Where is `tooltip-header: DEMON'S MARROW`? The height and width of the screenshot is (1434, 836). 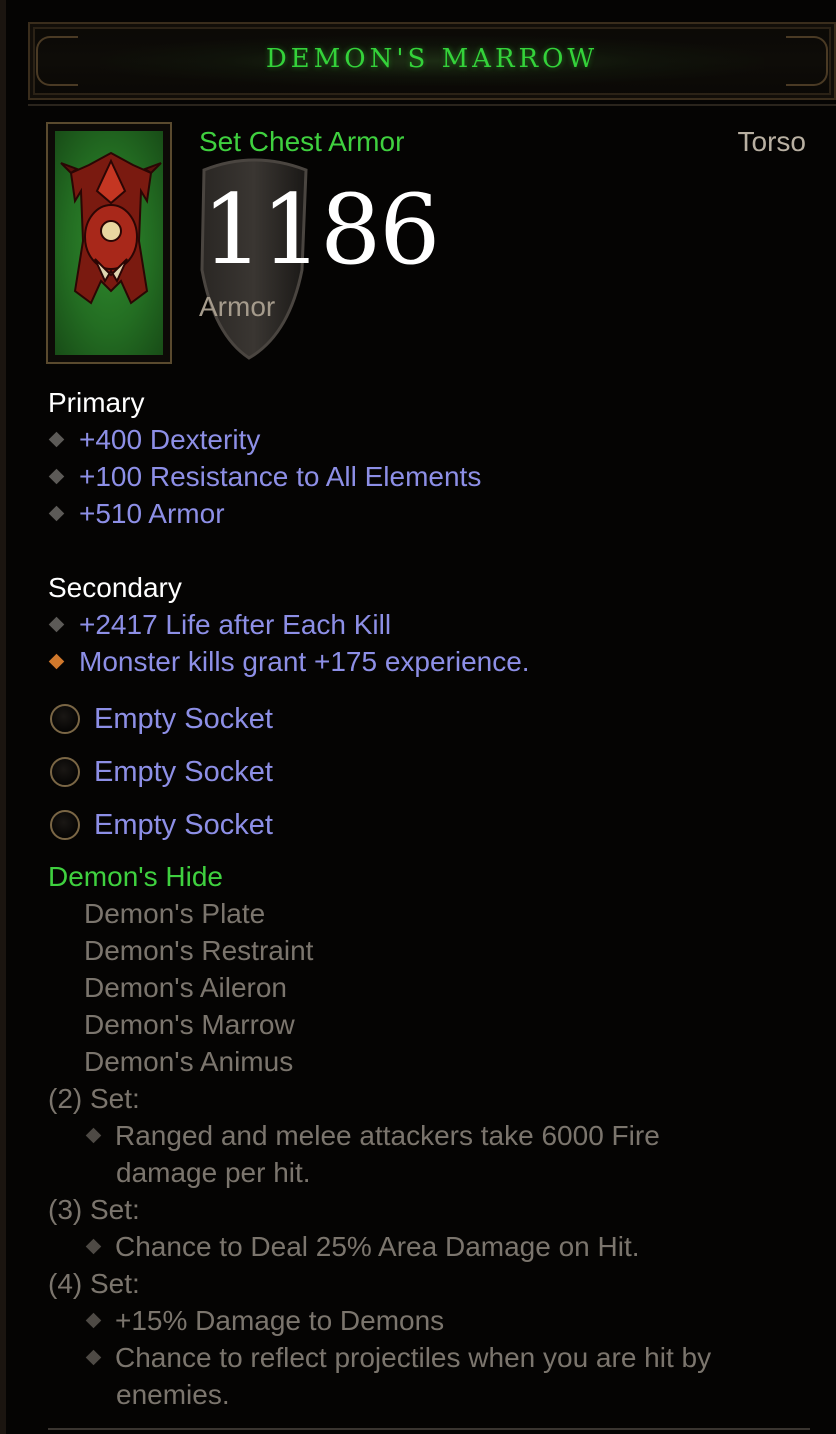 tooltip-header: DEMON'S MARROW is located at coordinates (432, 61).